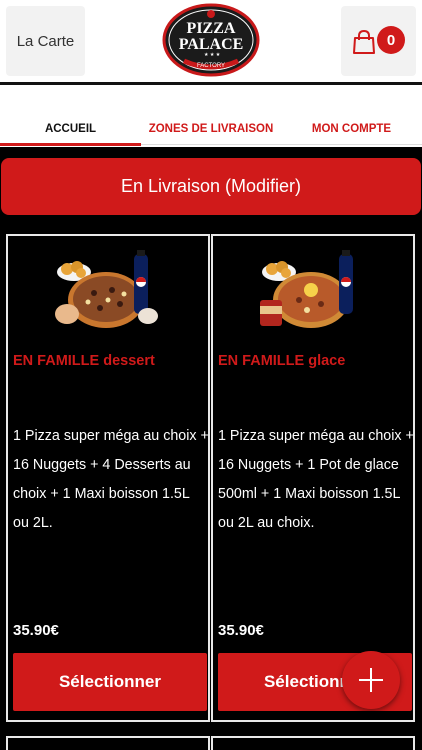  I want to click on pizza-palace-logo: PIZZA PALACE ★ ★ ★ FACTORY, so click(211, 40).